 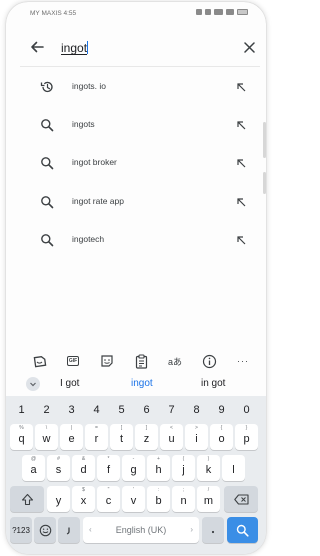 I want to click on key-label: p, so click(x=246, y=439).